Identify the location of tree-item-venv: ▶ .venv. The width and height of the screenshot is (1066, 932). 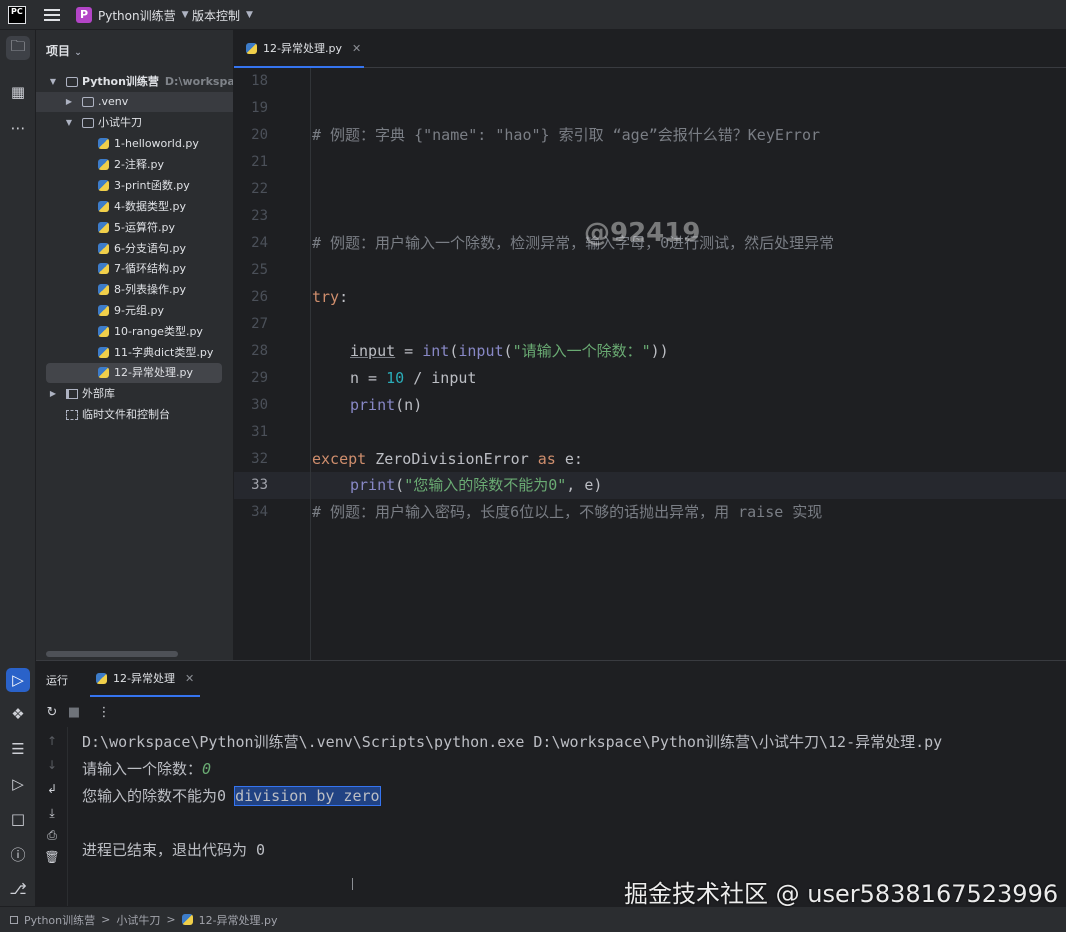
(134, 102).